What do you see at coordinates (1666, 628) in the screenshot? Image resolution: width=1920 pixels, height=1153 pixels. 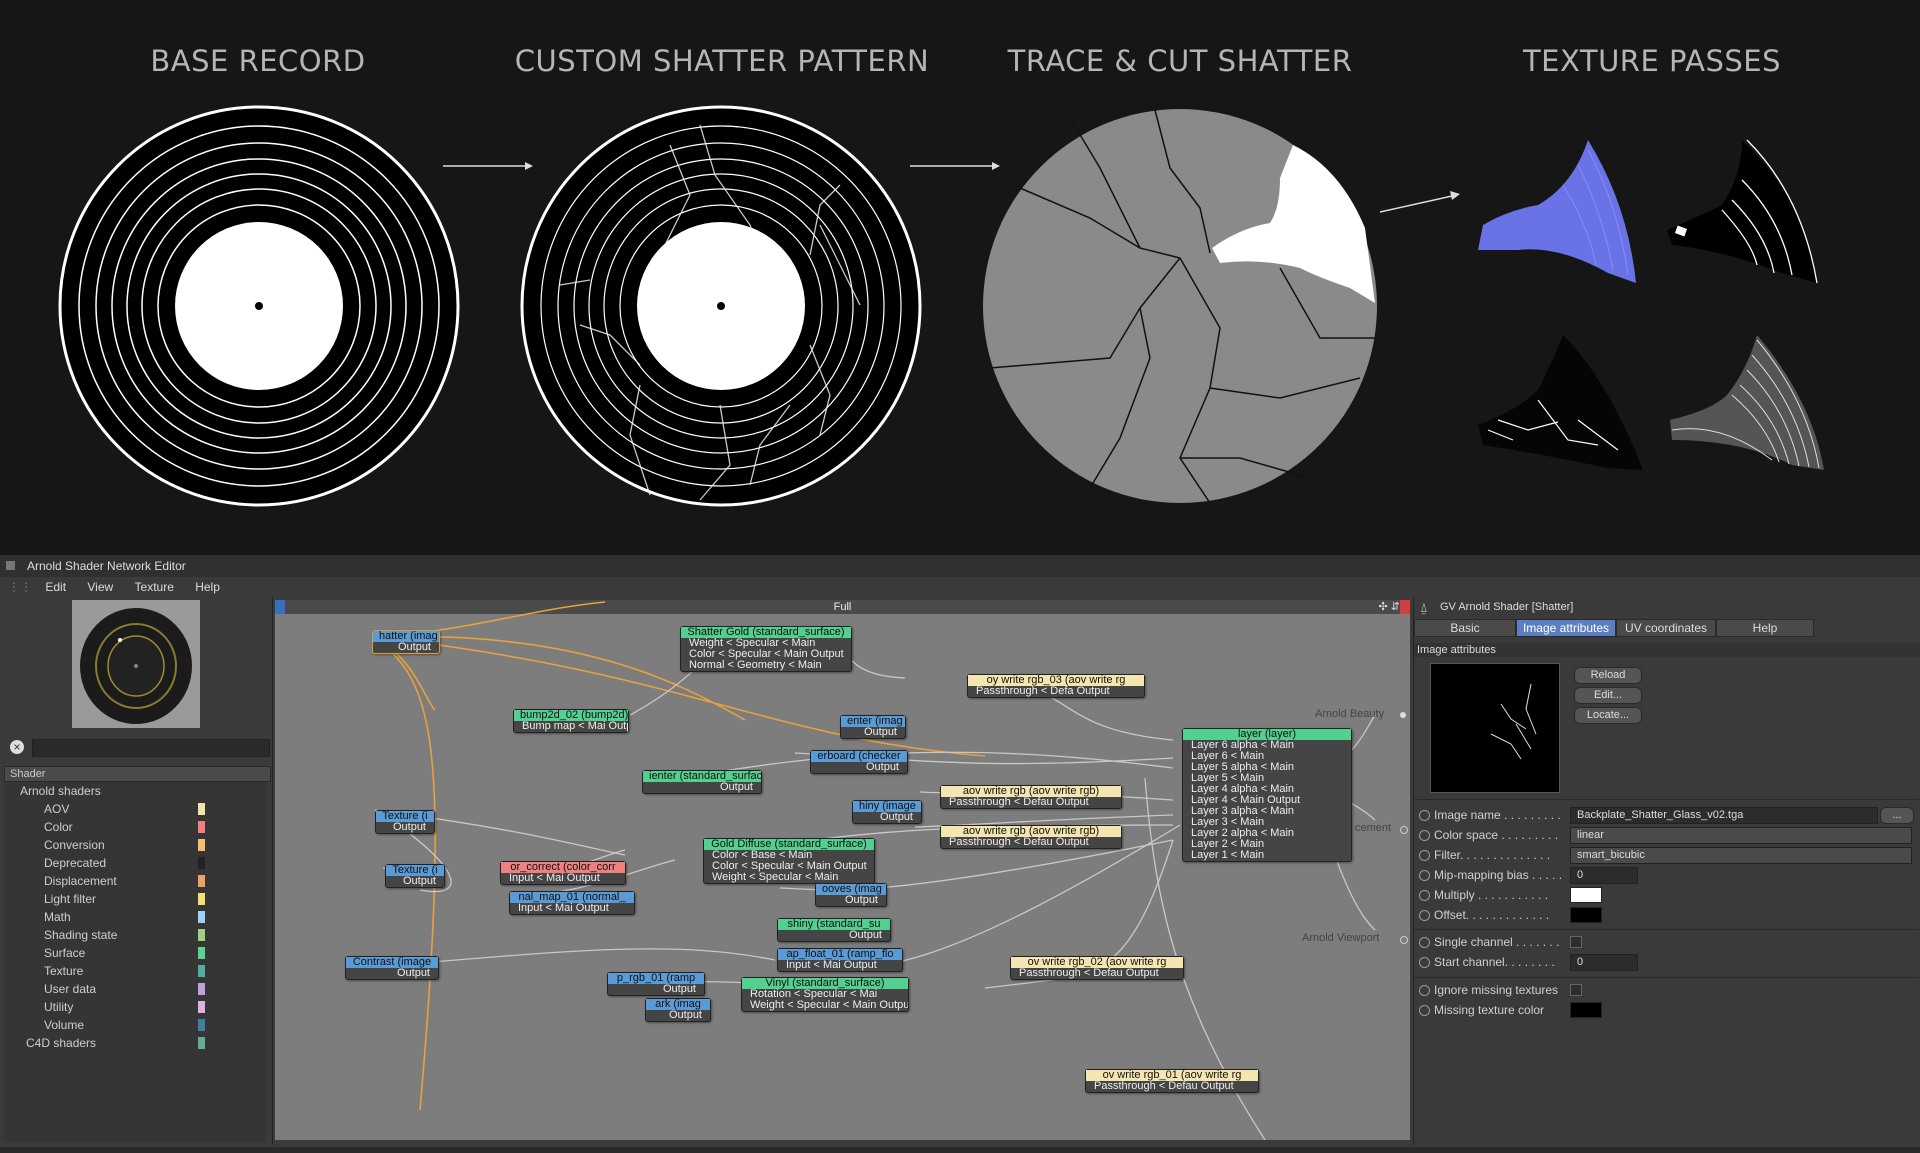 I see `tab-uv-coordinates: UV coordinates` at bounding box center [1666, 628].